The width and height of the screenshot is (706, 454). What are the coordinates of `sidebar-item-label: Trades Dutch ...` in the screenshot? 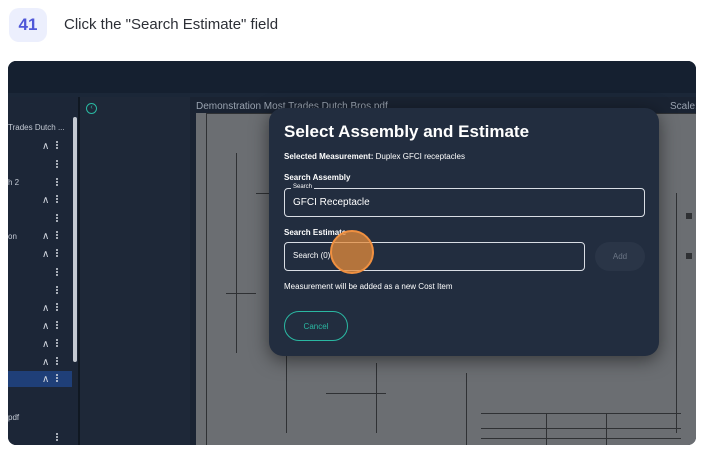 It's located at (36, 127).